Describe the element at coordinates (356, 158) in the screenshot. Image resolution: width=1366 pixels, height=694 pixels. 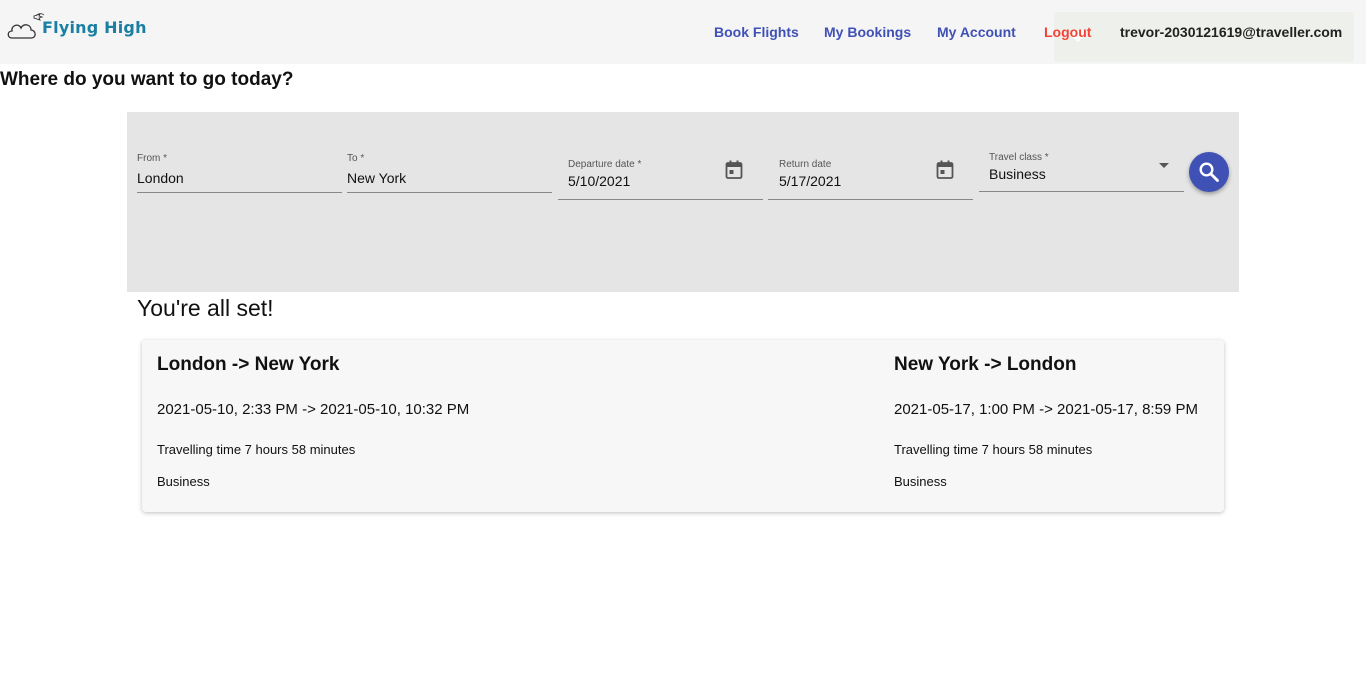
I see `to-label: To *` at that location.